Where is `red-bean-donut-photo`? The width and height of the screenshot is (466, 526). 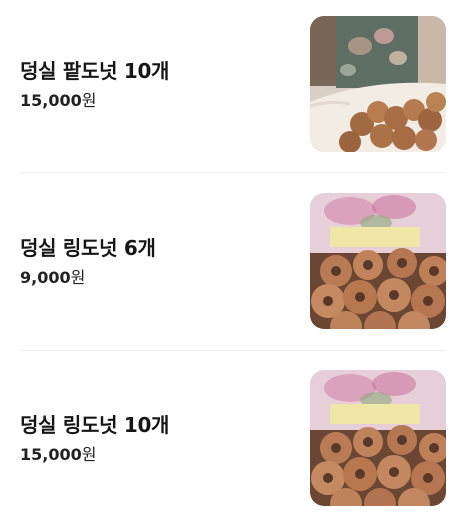
red-bean-donut-photo is located at coordinates (378, 84).